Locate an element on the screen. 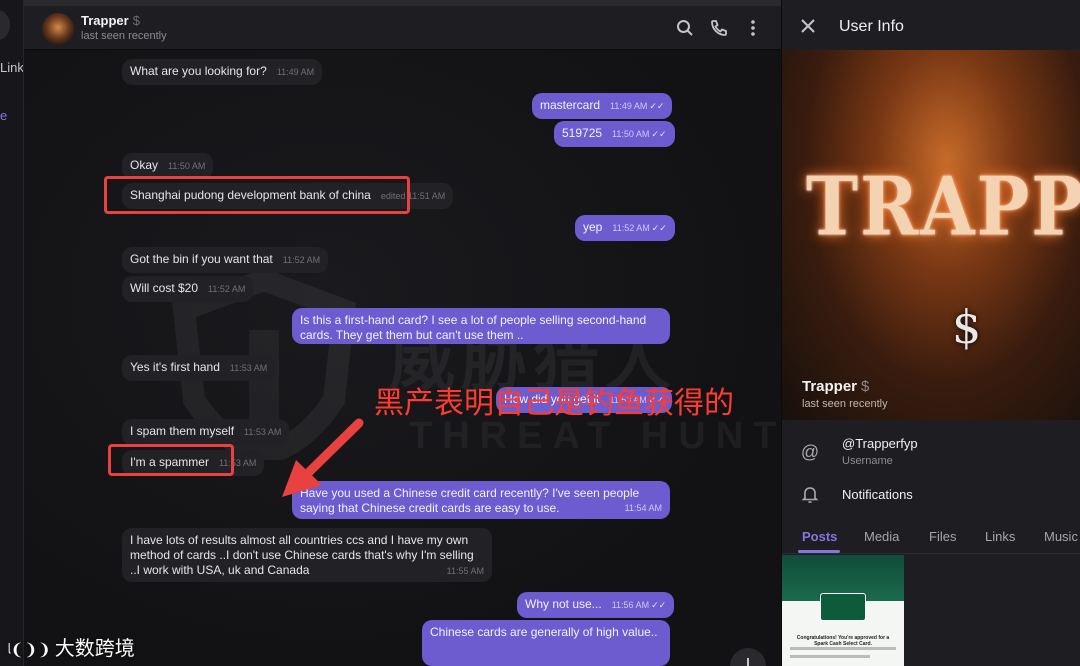 The width and height of the screenshot is (1080, 666). message-incoming: What are you looking for? 11:49 AM is located at coordinates (222, 72).